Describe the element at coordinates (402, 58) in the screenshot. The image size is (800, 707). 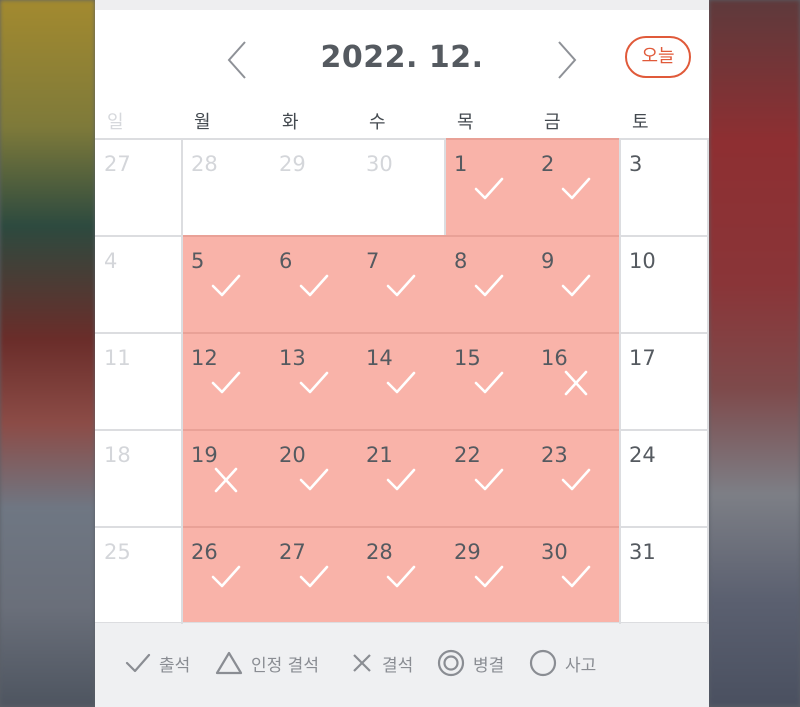
I see `calendar-header: 2022. 12. 오늘` at that location.